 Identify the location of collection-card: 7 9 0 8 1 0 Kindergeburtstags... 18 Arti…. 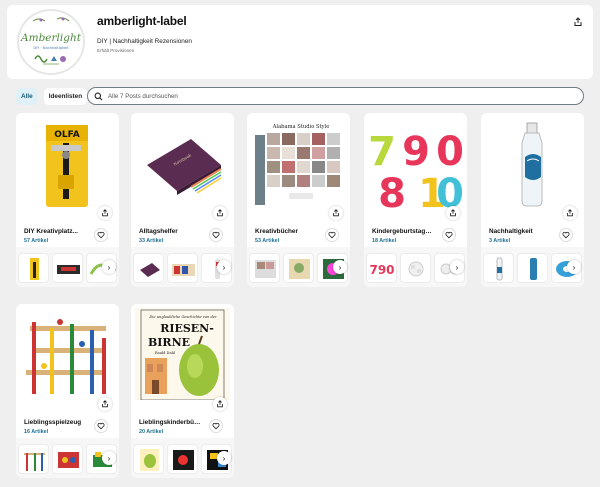
(415, 200).